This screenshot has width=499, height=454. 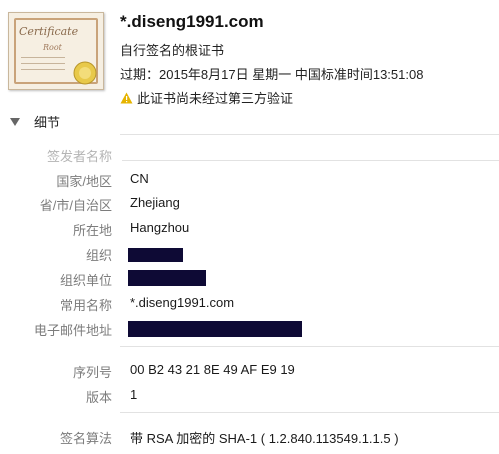 What do you see at coordinates (134, 394) in the screenshot?
I see `field-value-version: 1` at bounding box center [134, 394].